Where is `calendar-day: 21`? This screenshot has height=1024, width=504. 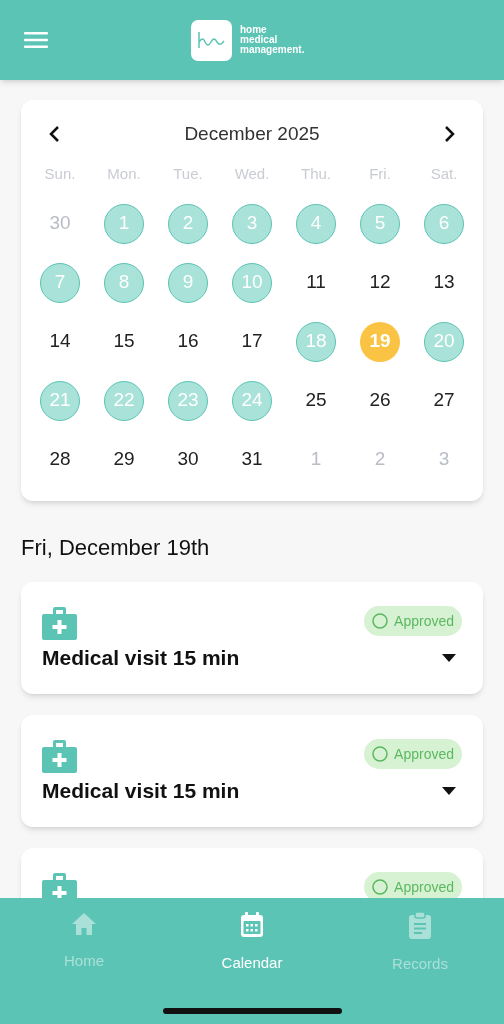
calendar-day: 21 is located at coordinates (60, 400).